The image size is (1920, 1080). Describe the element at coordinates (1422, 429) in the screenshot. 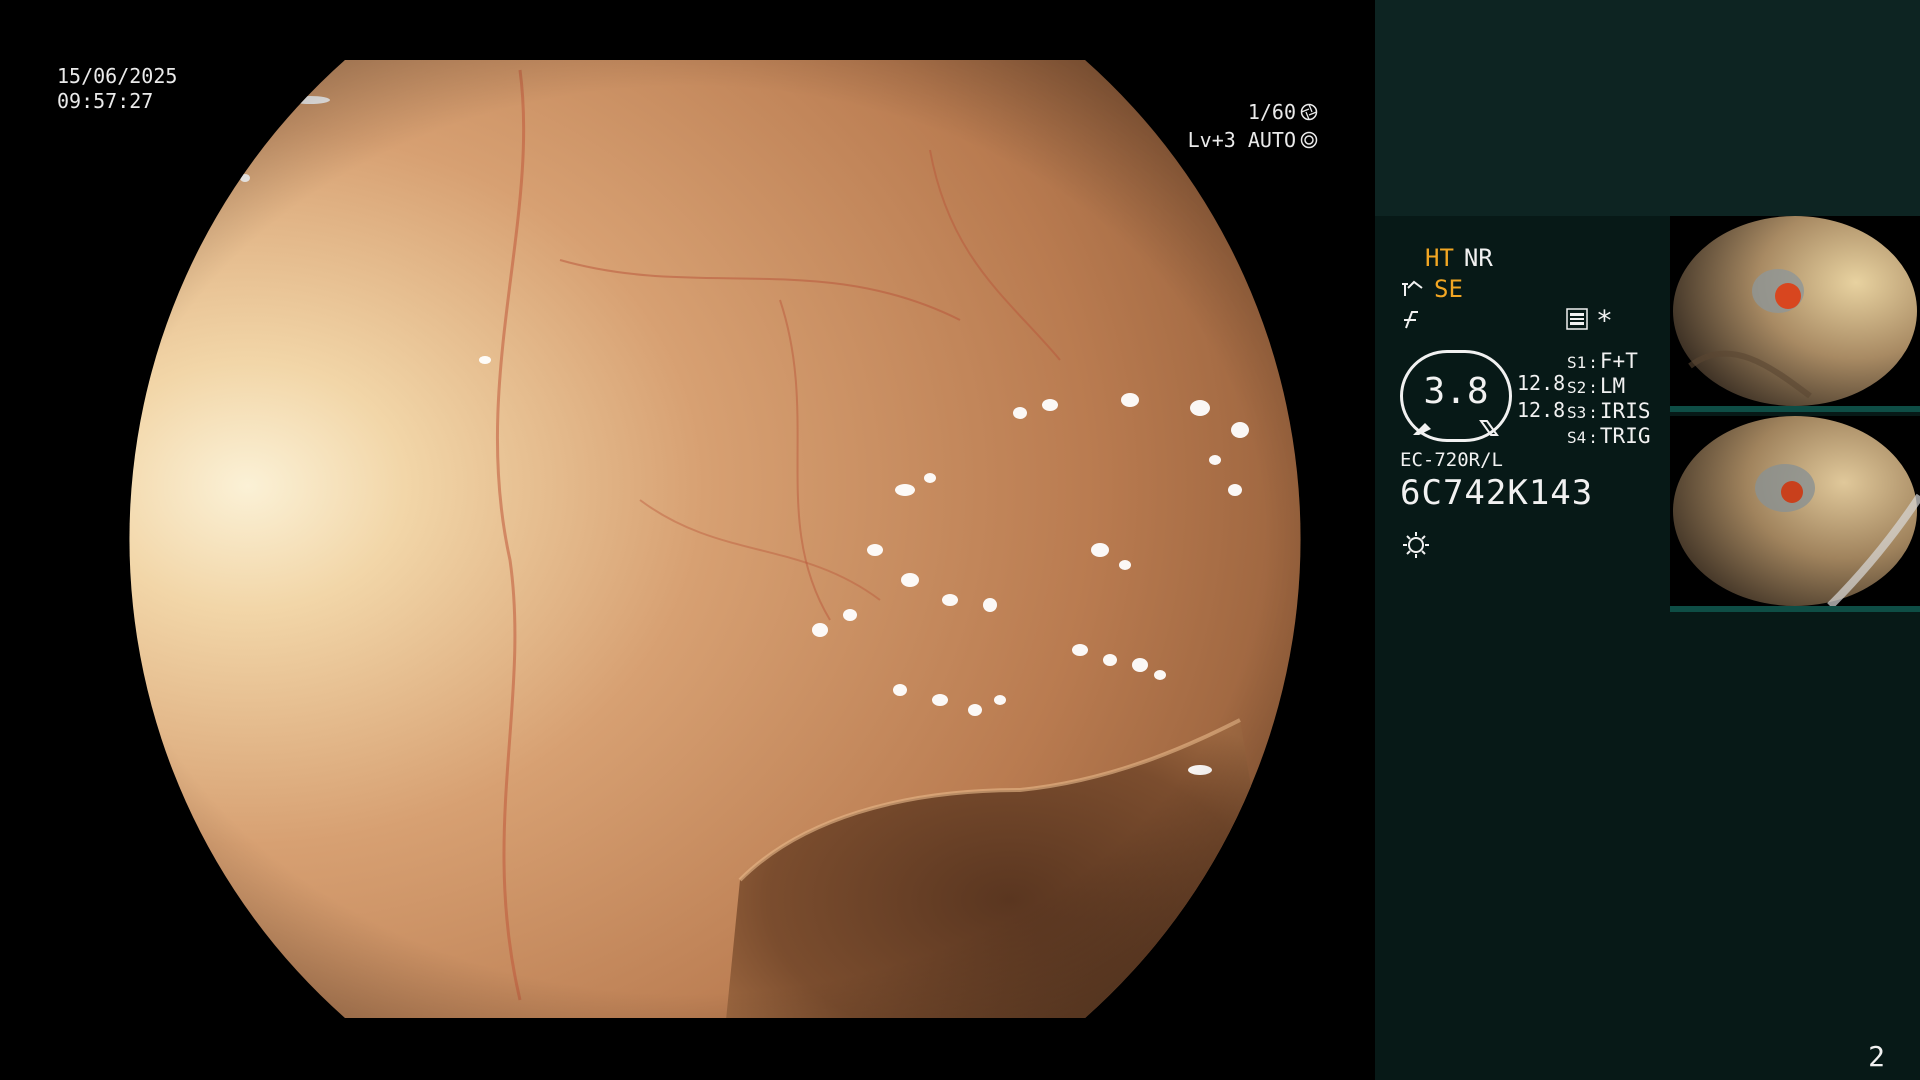

I see `gauge-left-marker-icon` at that location.